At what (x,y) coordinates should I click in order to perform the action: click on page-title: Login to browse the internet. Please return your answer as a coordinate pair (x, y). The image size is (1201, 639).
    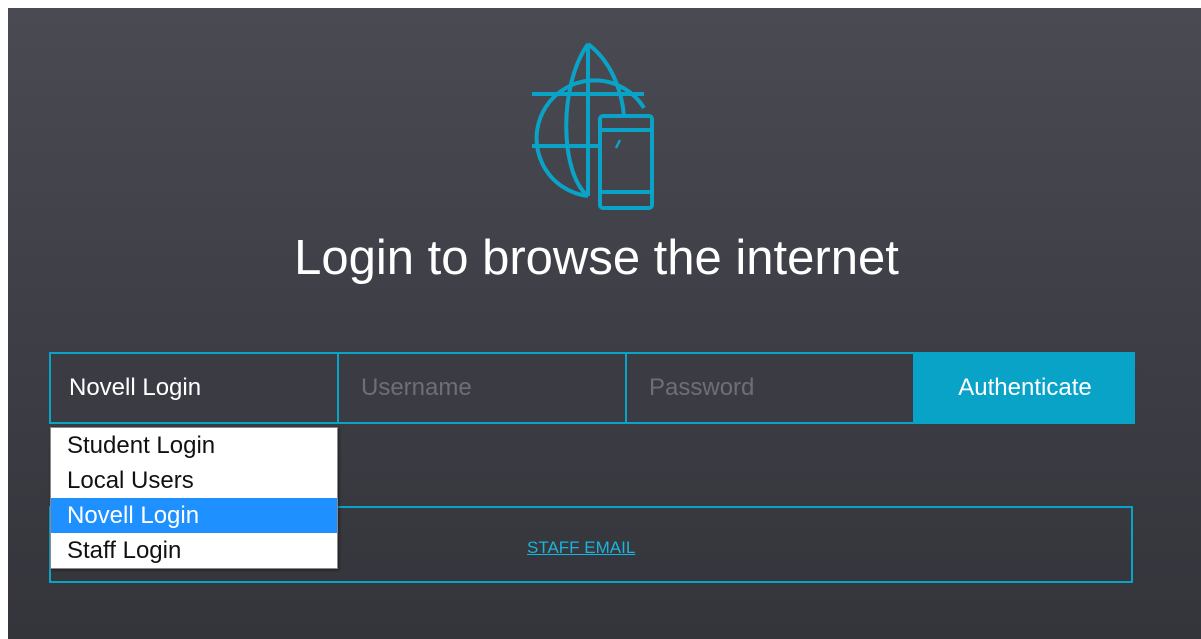
    Looking at the image, I should click on (596, 258).